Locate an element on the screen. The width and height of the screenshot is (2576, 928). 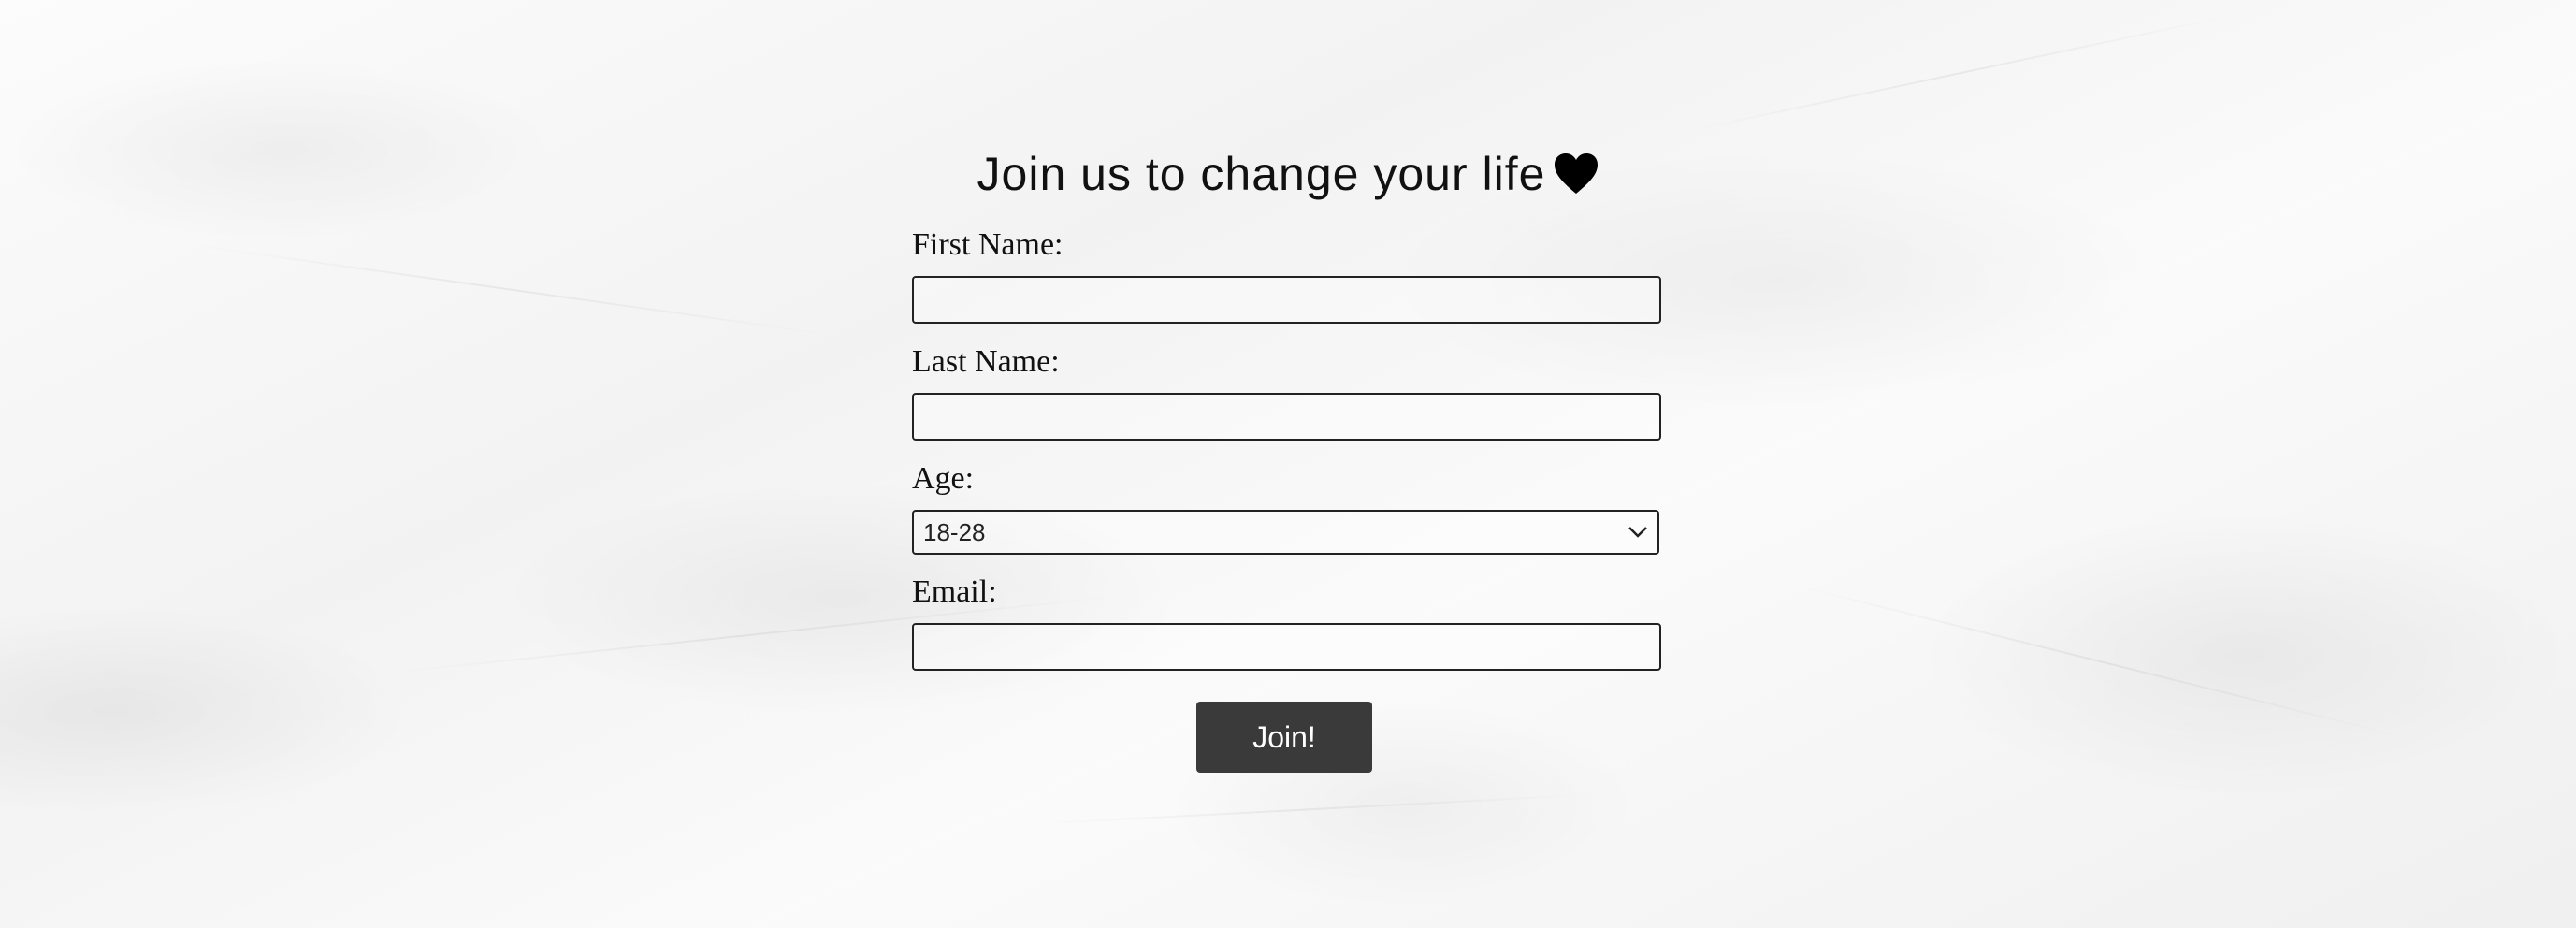
first-name-label: First Name: is located at coordinates (988, 244).